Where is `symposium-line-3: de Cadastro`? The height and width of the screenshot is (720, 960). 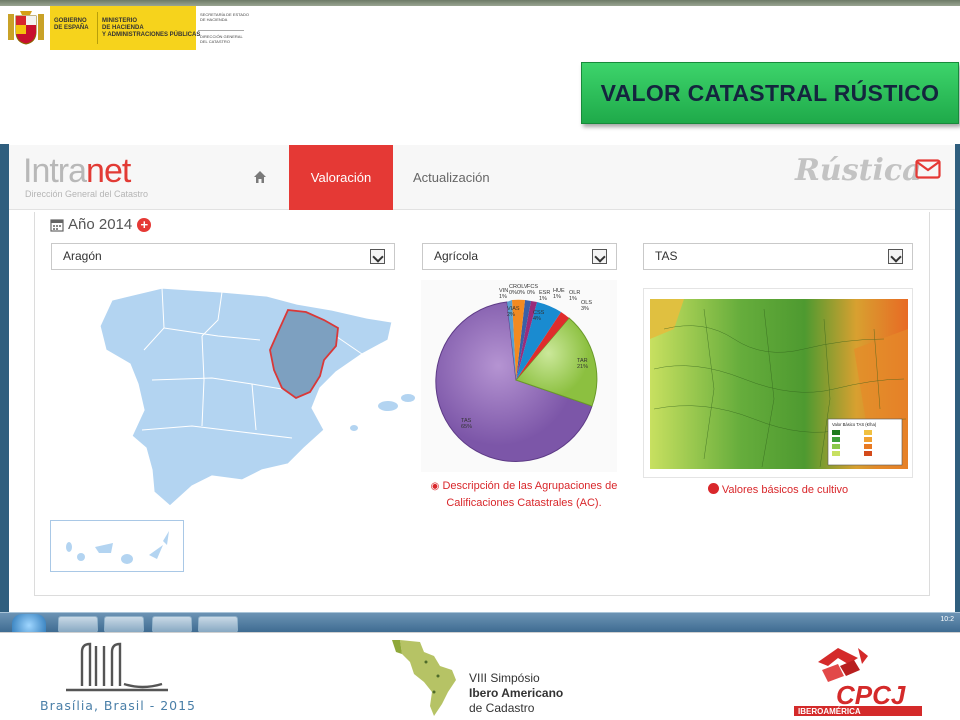 symposium-line-3: de Cadastro is located at coordinates (516, 708).